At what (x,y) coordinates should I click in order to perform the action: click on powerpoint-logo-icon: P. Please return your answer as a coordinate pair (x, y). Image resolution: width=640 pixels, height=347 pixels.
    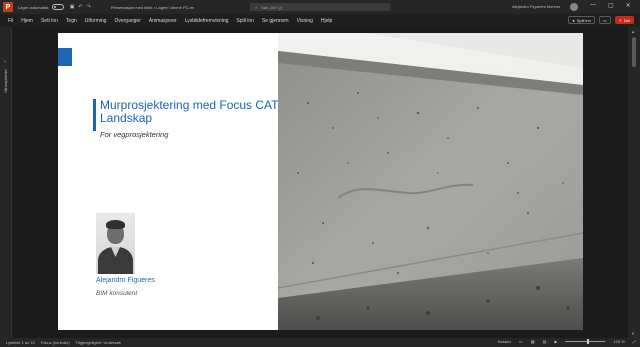
    Looking at the image, I should click on (8, 7).